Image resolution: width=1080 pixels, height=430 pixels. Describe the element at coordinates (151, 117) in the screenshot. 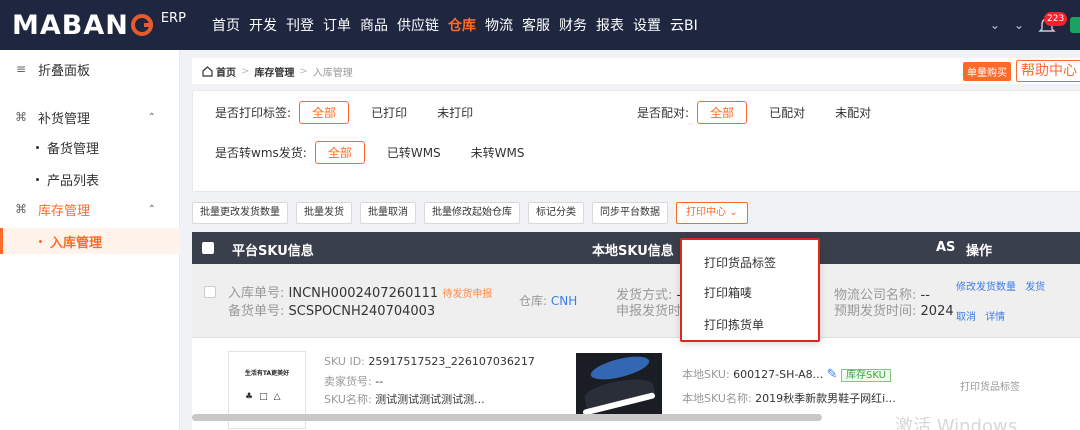

I see `chevron-up-icon: ⌃` at that location.